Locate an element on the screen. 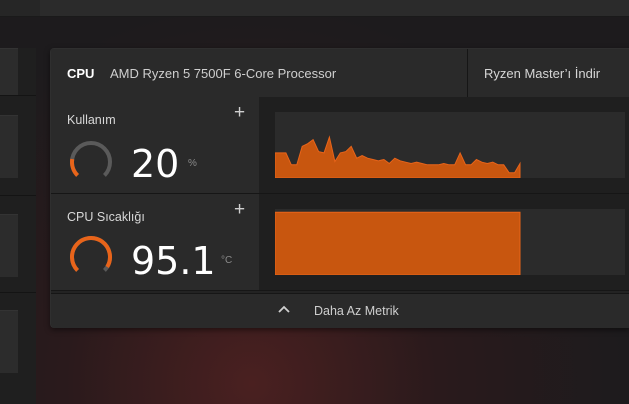  metric-title: CPU Sıcaklığı is located at coordinates (106, 217).